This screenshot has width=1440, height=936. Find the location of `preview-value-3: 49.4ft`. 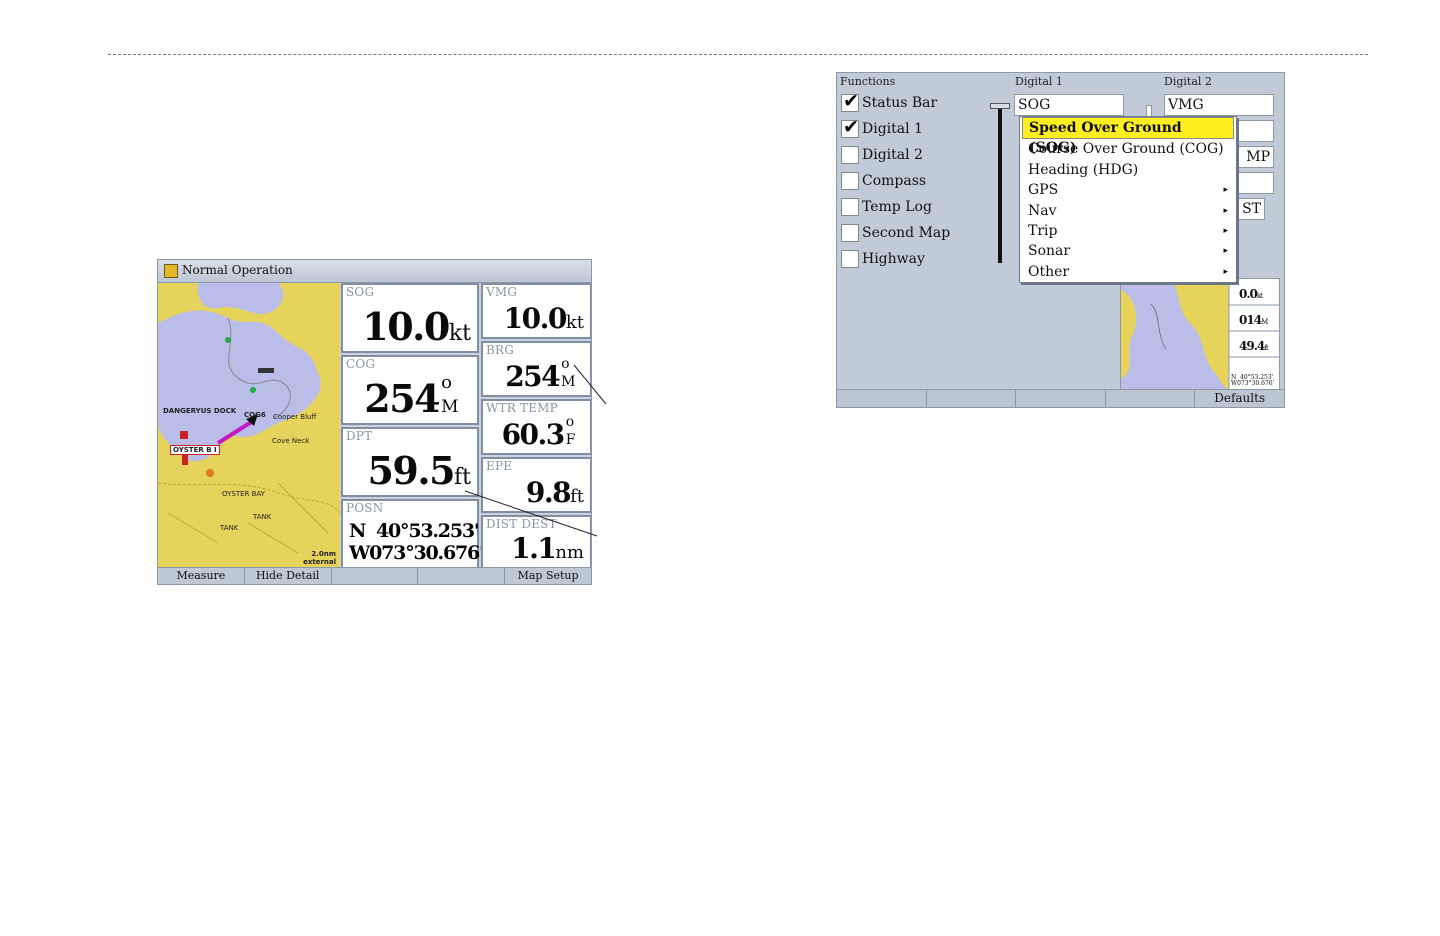

preview-value-3: 49.4ft is located at coordinates (1254, 346).